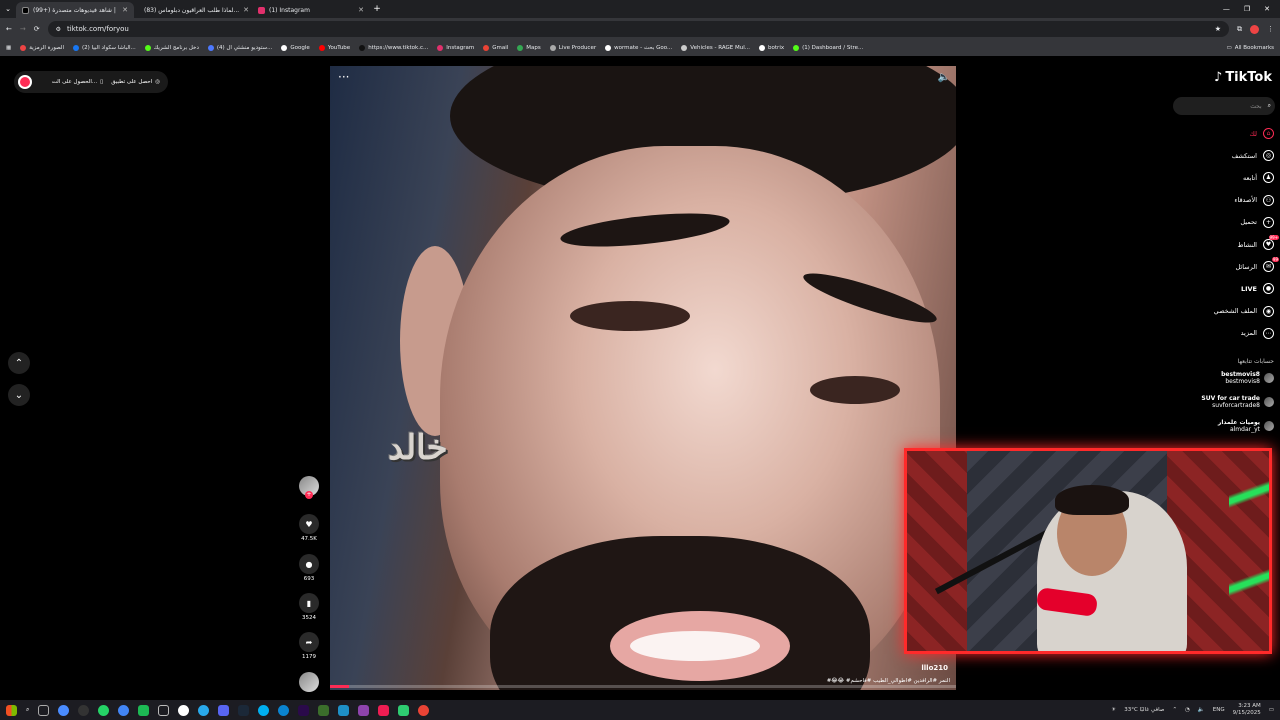 The height and width of the screenshot is (720, 1280). What do you see at coordinates (204, 710) in the screenshot?
I see `telegram-icon` at bounding box center [204, 710].